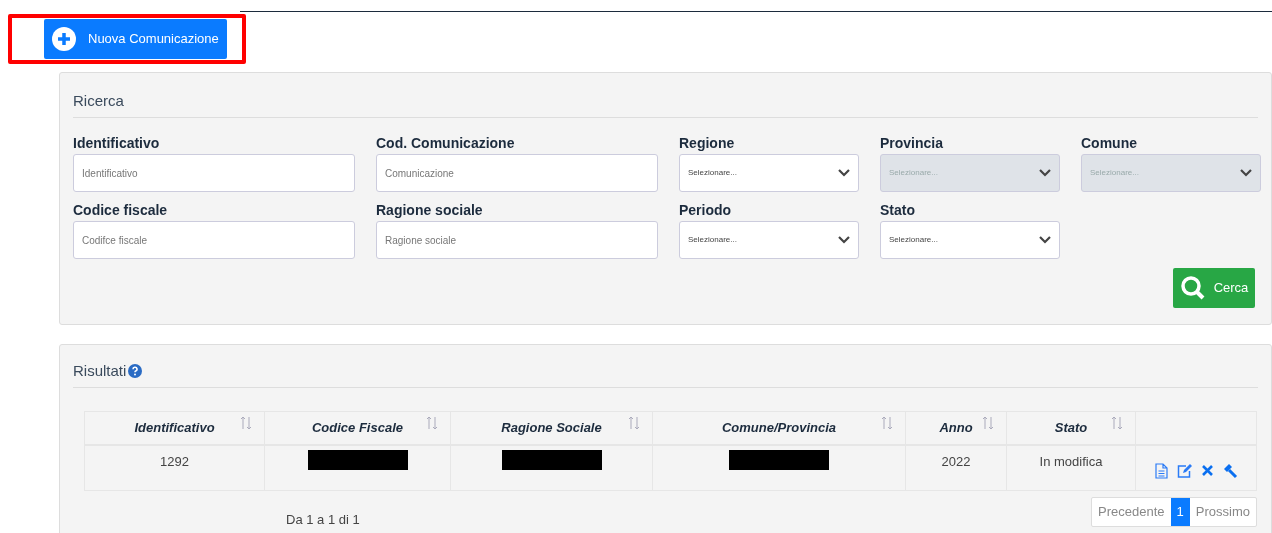 This screenshot has width=1272, height=533. I want to click on input-field: Ragione sociale, so click(517, 240).